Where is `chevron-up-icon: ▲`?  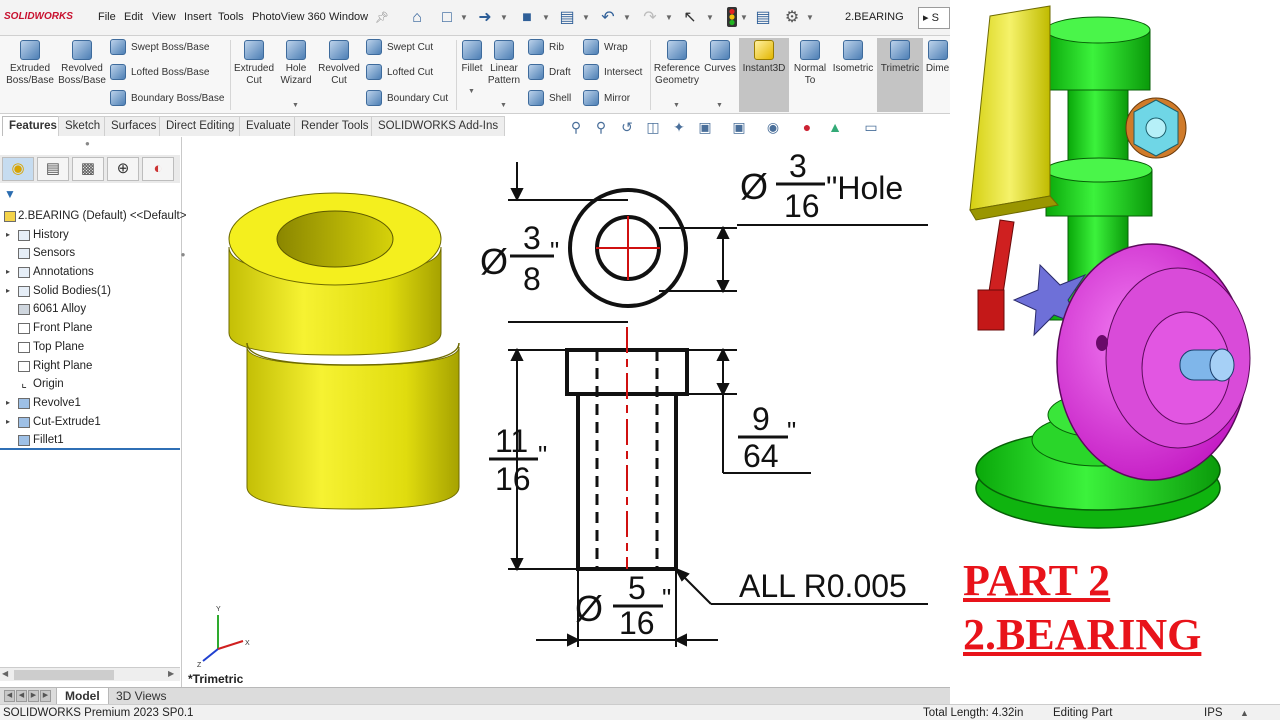 chevron-up-icon: ▲ is located at coordinates (1244, 713).